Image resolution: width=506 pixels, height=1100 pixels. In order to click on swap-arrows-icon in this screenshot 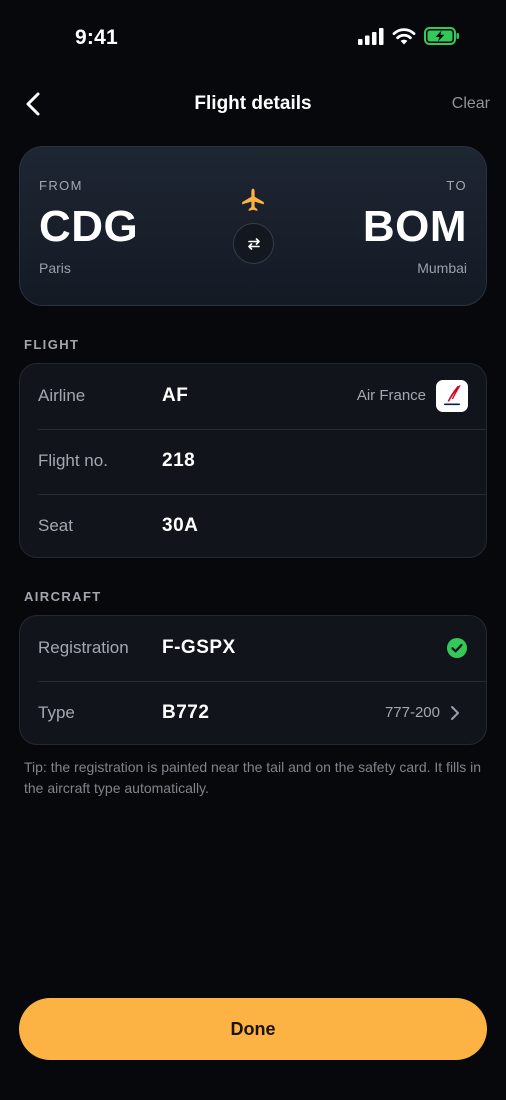, I will do `click(253, 243)`.